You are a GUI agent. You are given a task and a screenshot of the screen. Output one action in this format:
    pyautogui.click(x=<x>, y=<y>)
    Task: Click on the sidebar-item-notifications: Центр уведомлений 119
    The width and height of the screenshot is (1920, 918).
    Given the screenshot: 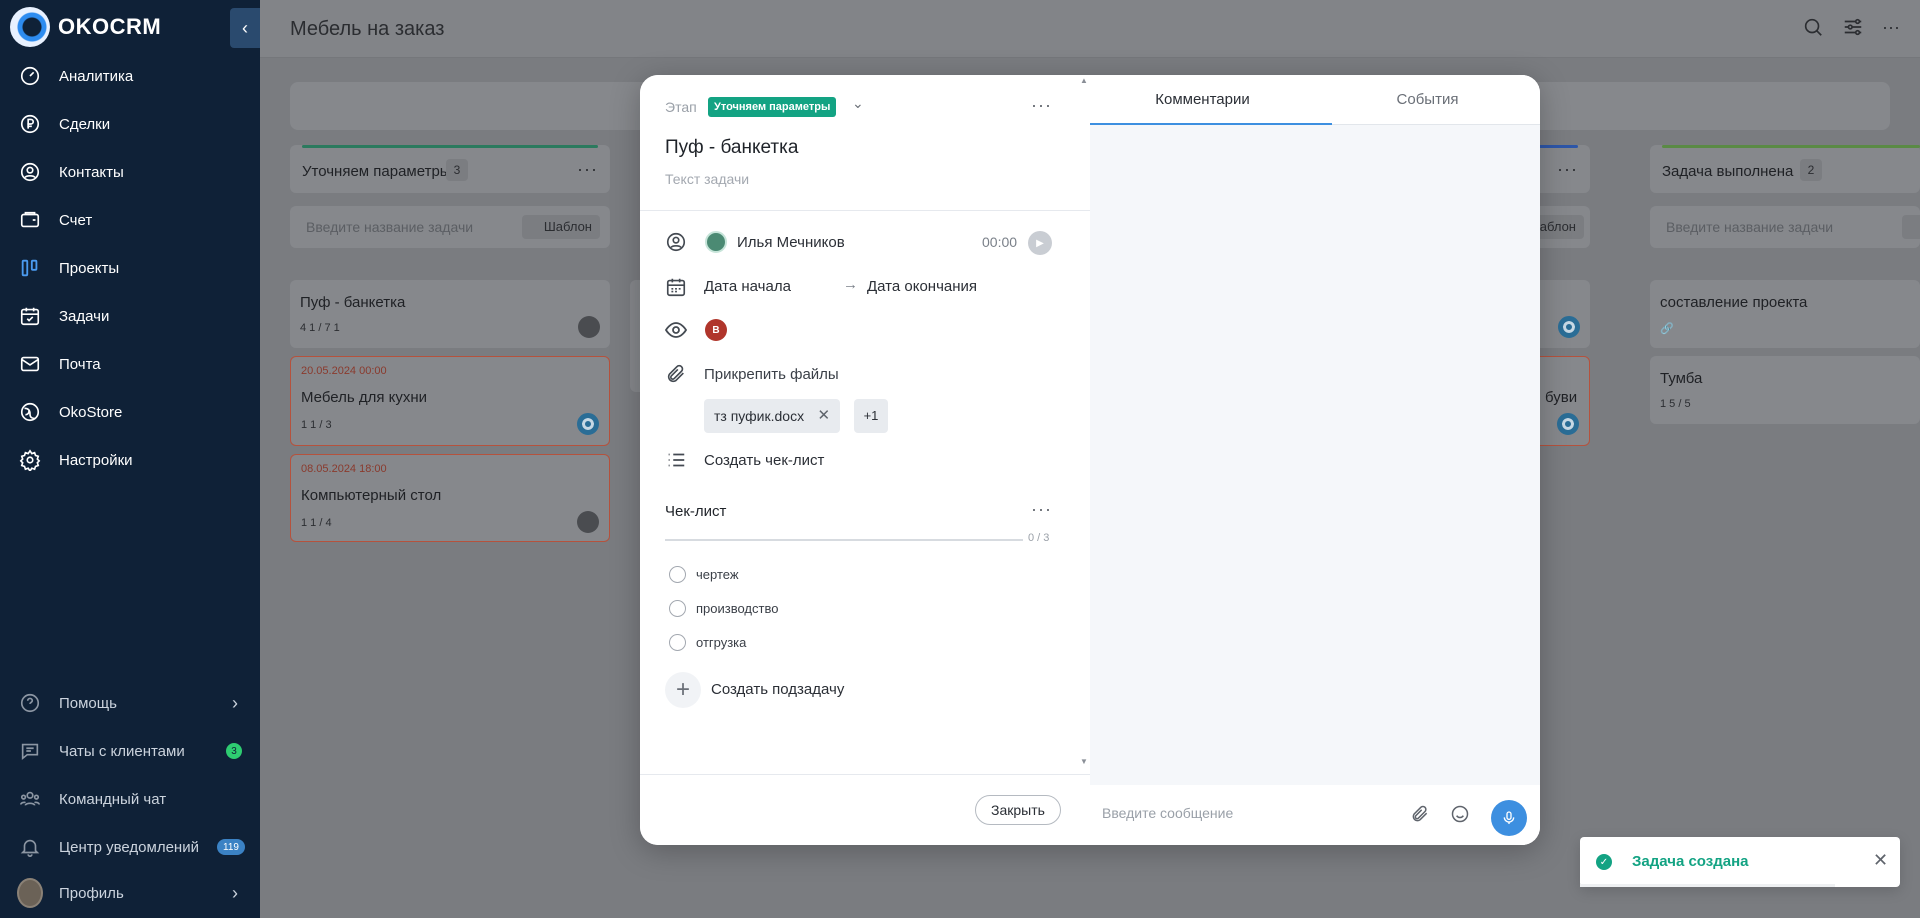 What is the action you would take?
    pyautogui.click(x=130, y=847)
    